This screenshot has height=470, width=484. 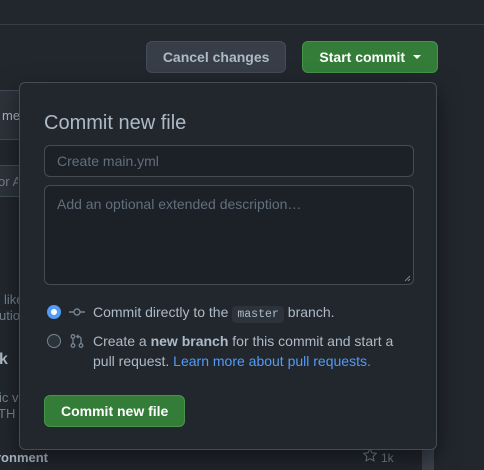 I want to click on start-commit-label: Start commit, so click(x=362, y=57).